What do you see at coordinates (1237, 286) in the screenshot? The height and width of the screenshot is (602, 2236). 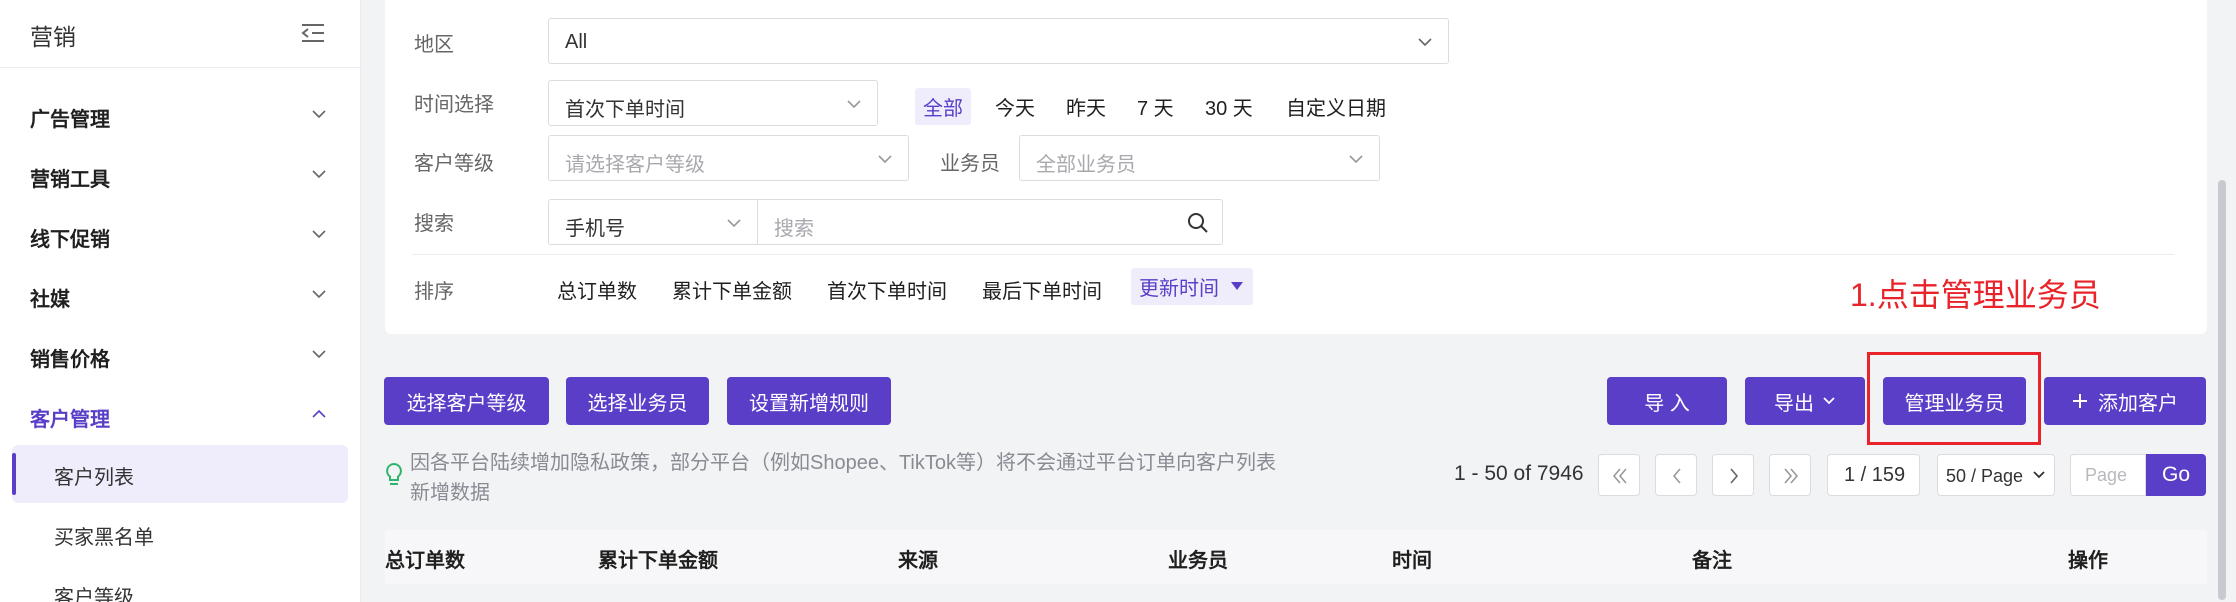 I see `caret-down-icon` at bounding box center [1237, 286].